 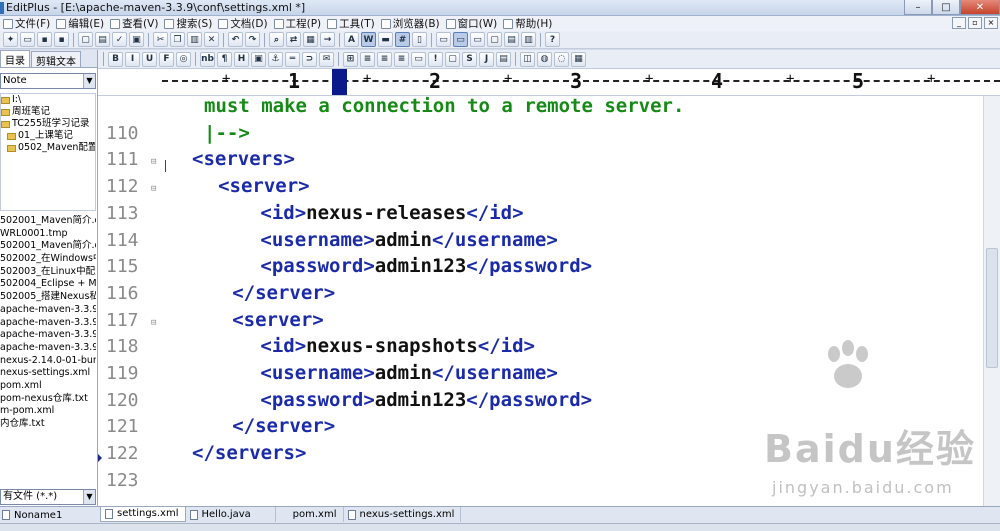 What do you see at coordinates (460, 39) in the screenshot?
I see `window-tile-icon: ▭` at bounding box center [460, 39].